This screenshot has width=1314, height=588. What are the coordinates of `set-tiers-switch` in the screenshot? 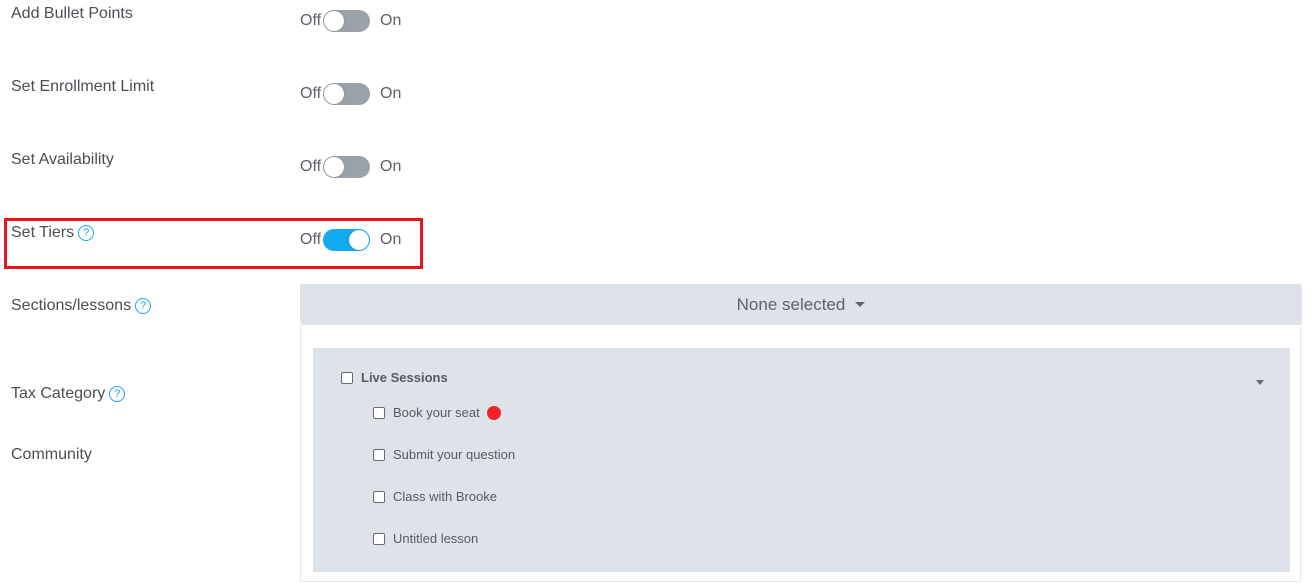 It's located at (347, 240).